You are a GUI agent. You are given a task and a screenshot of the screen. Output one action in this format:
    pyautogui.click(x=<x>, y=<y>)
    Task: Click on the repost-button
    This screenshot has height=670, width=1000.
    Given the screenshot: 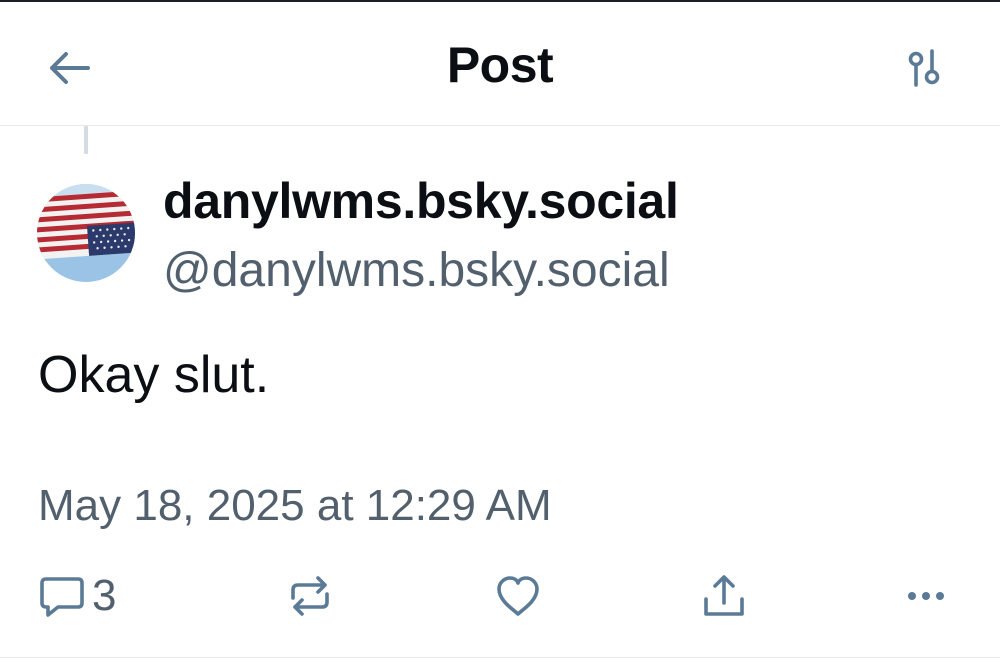 What is the action you would take?
    pyautogui.click(x=310, y=596)
    